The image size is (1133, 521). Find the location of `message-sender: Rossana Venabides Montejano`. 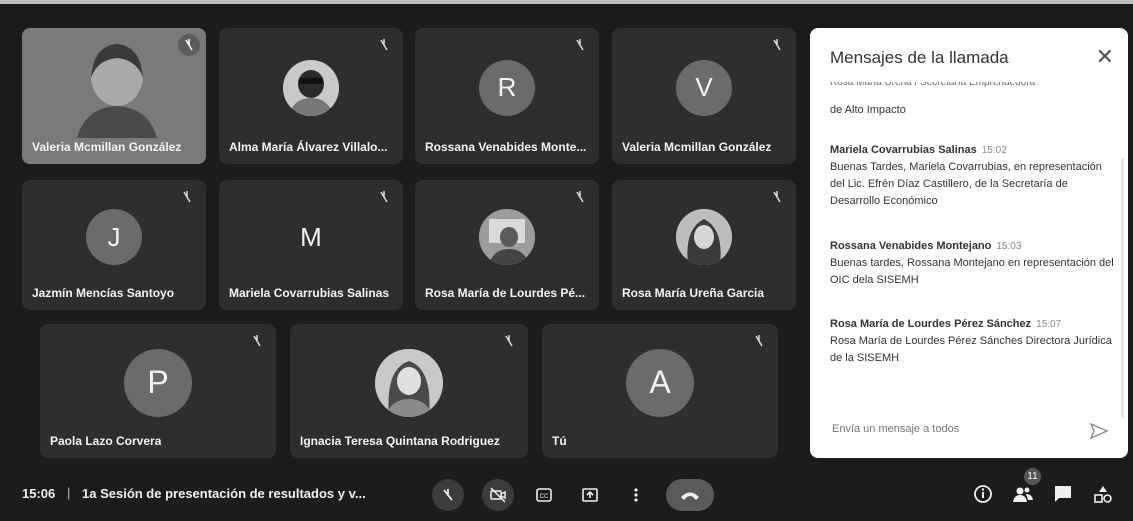

message-sender: Rossana Venabides Montejano is located at coordinates (911, 246).